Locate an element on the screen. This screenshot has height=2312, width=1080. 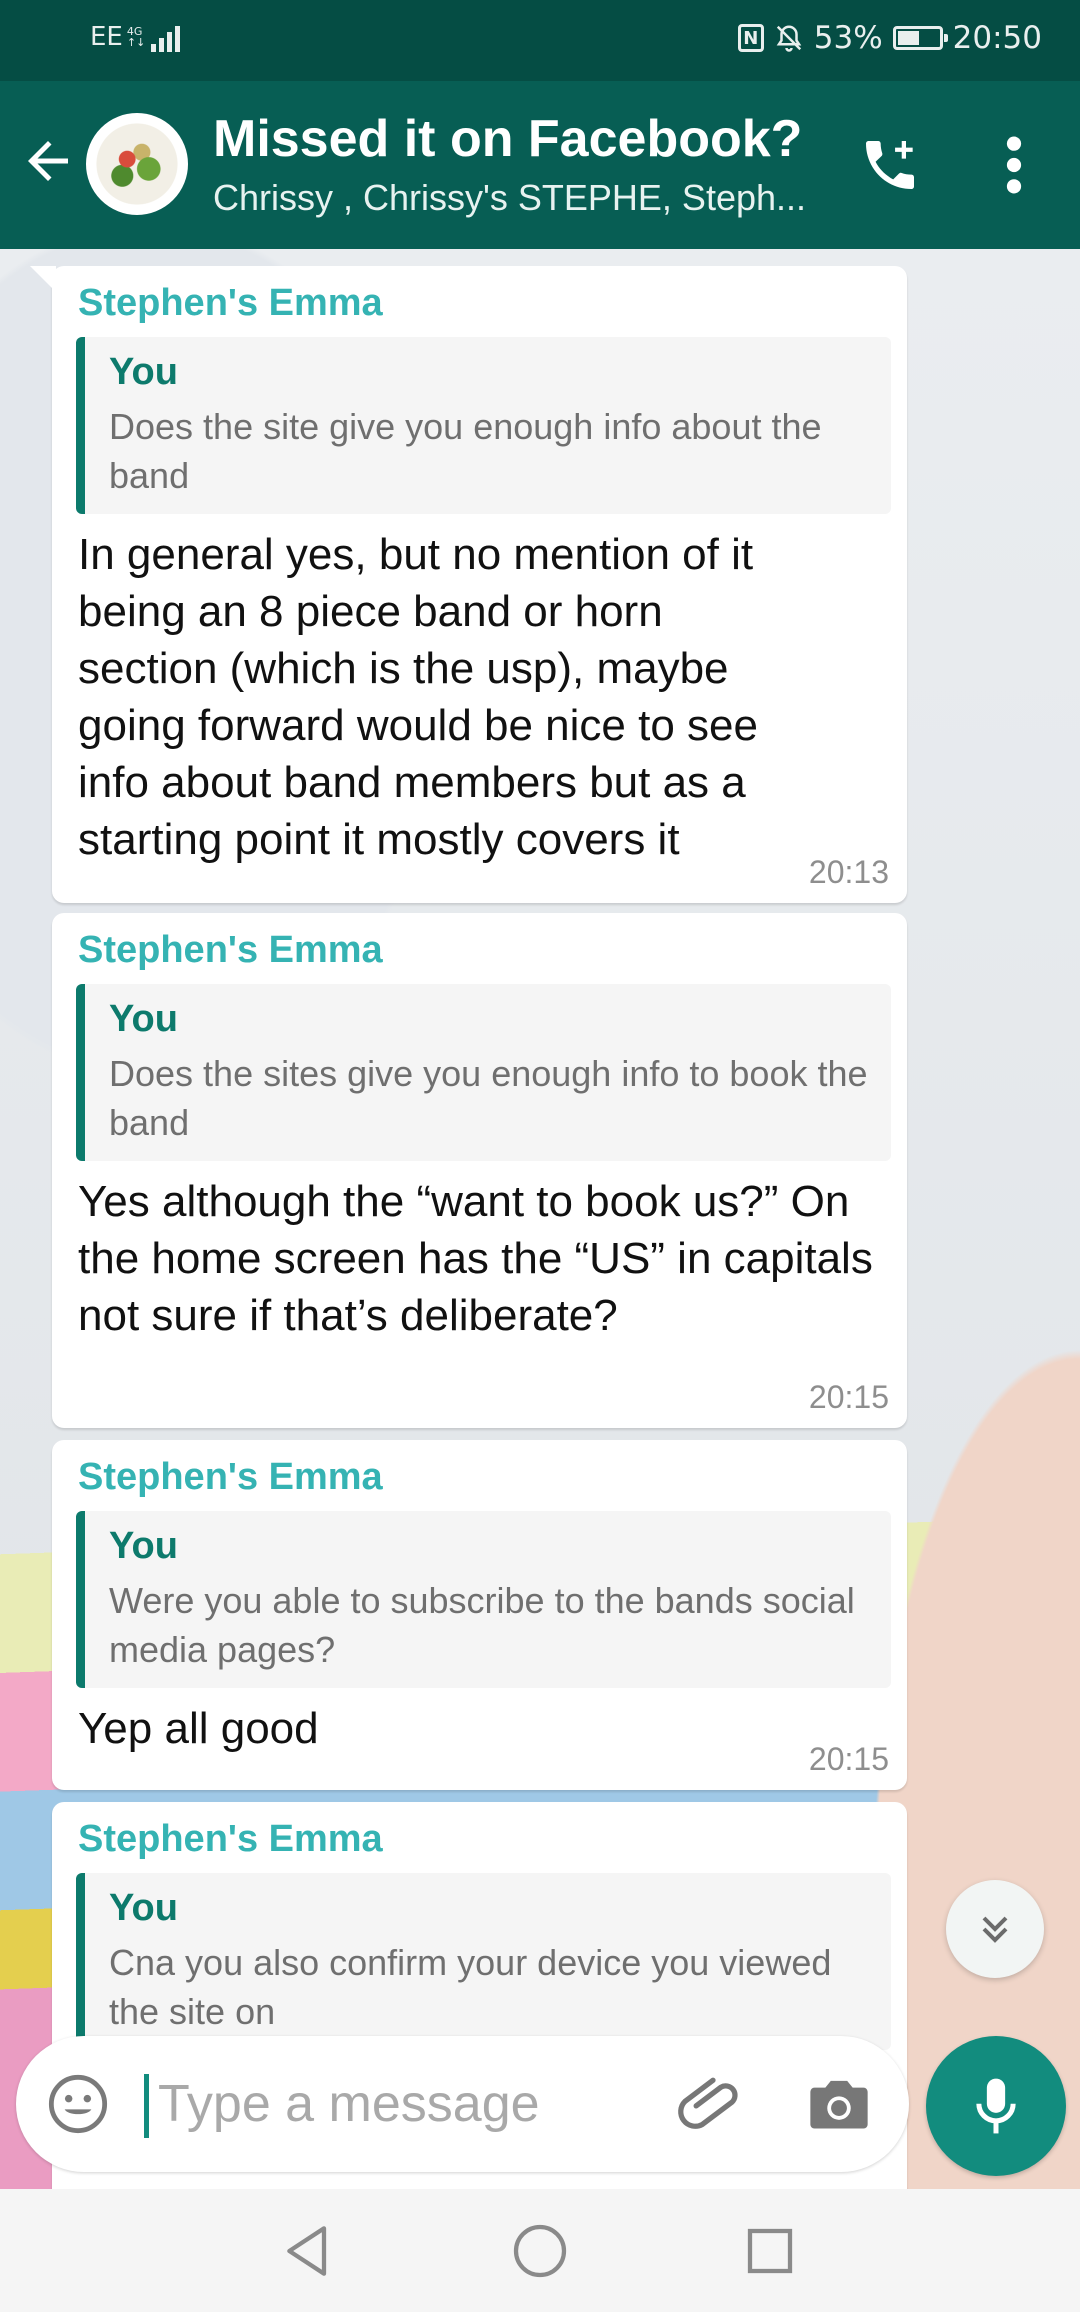
camera-icon is located at coordinates (839, 2104).